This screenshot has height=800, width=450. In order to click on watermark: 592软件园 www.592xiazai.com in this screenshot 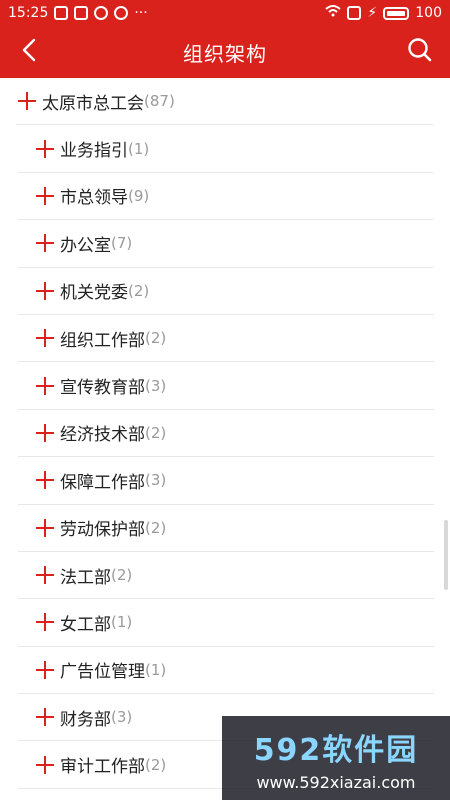, I will do `click(336, 758)`.